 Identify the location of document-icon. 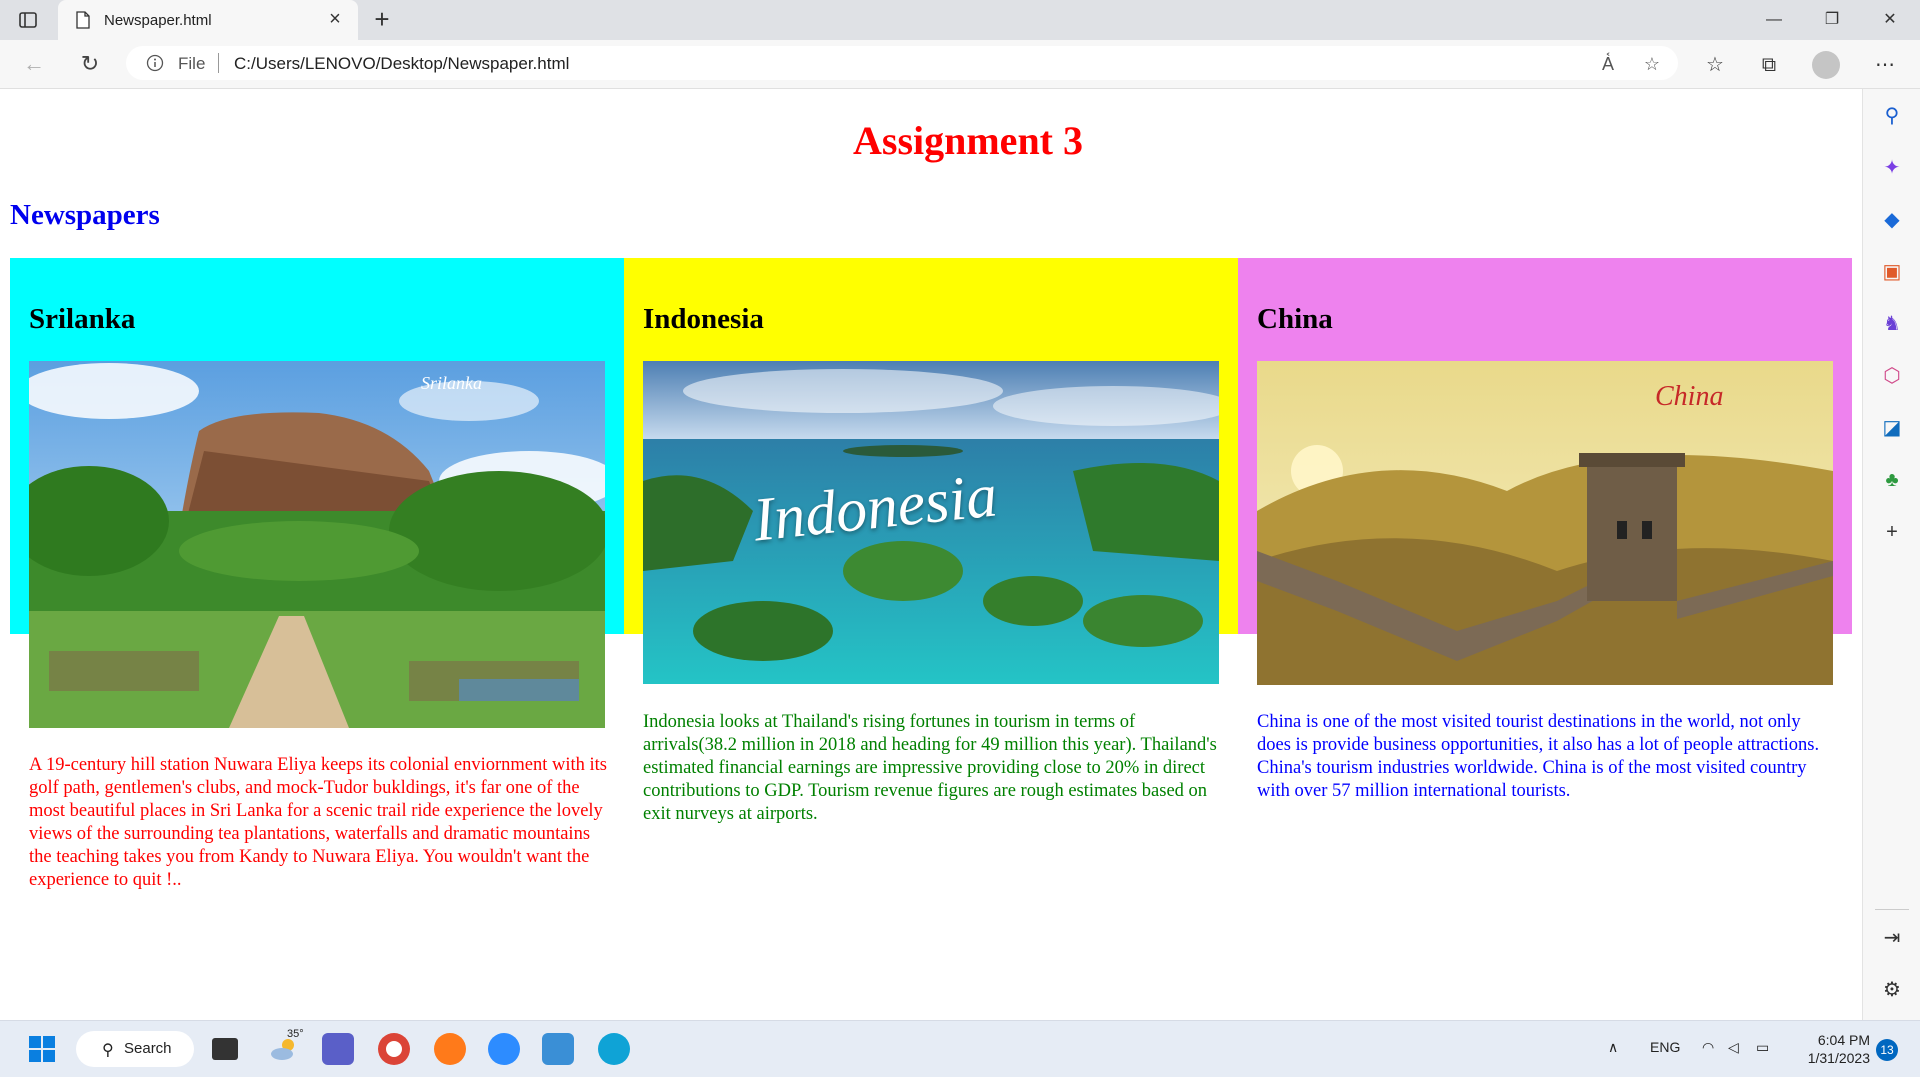
(83, 20).